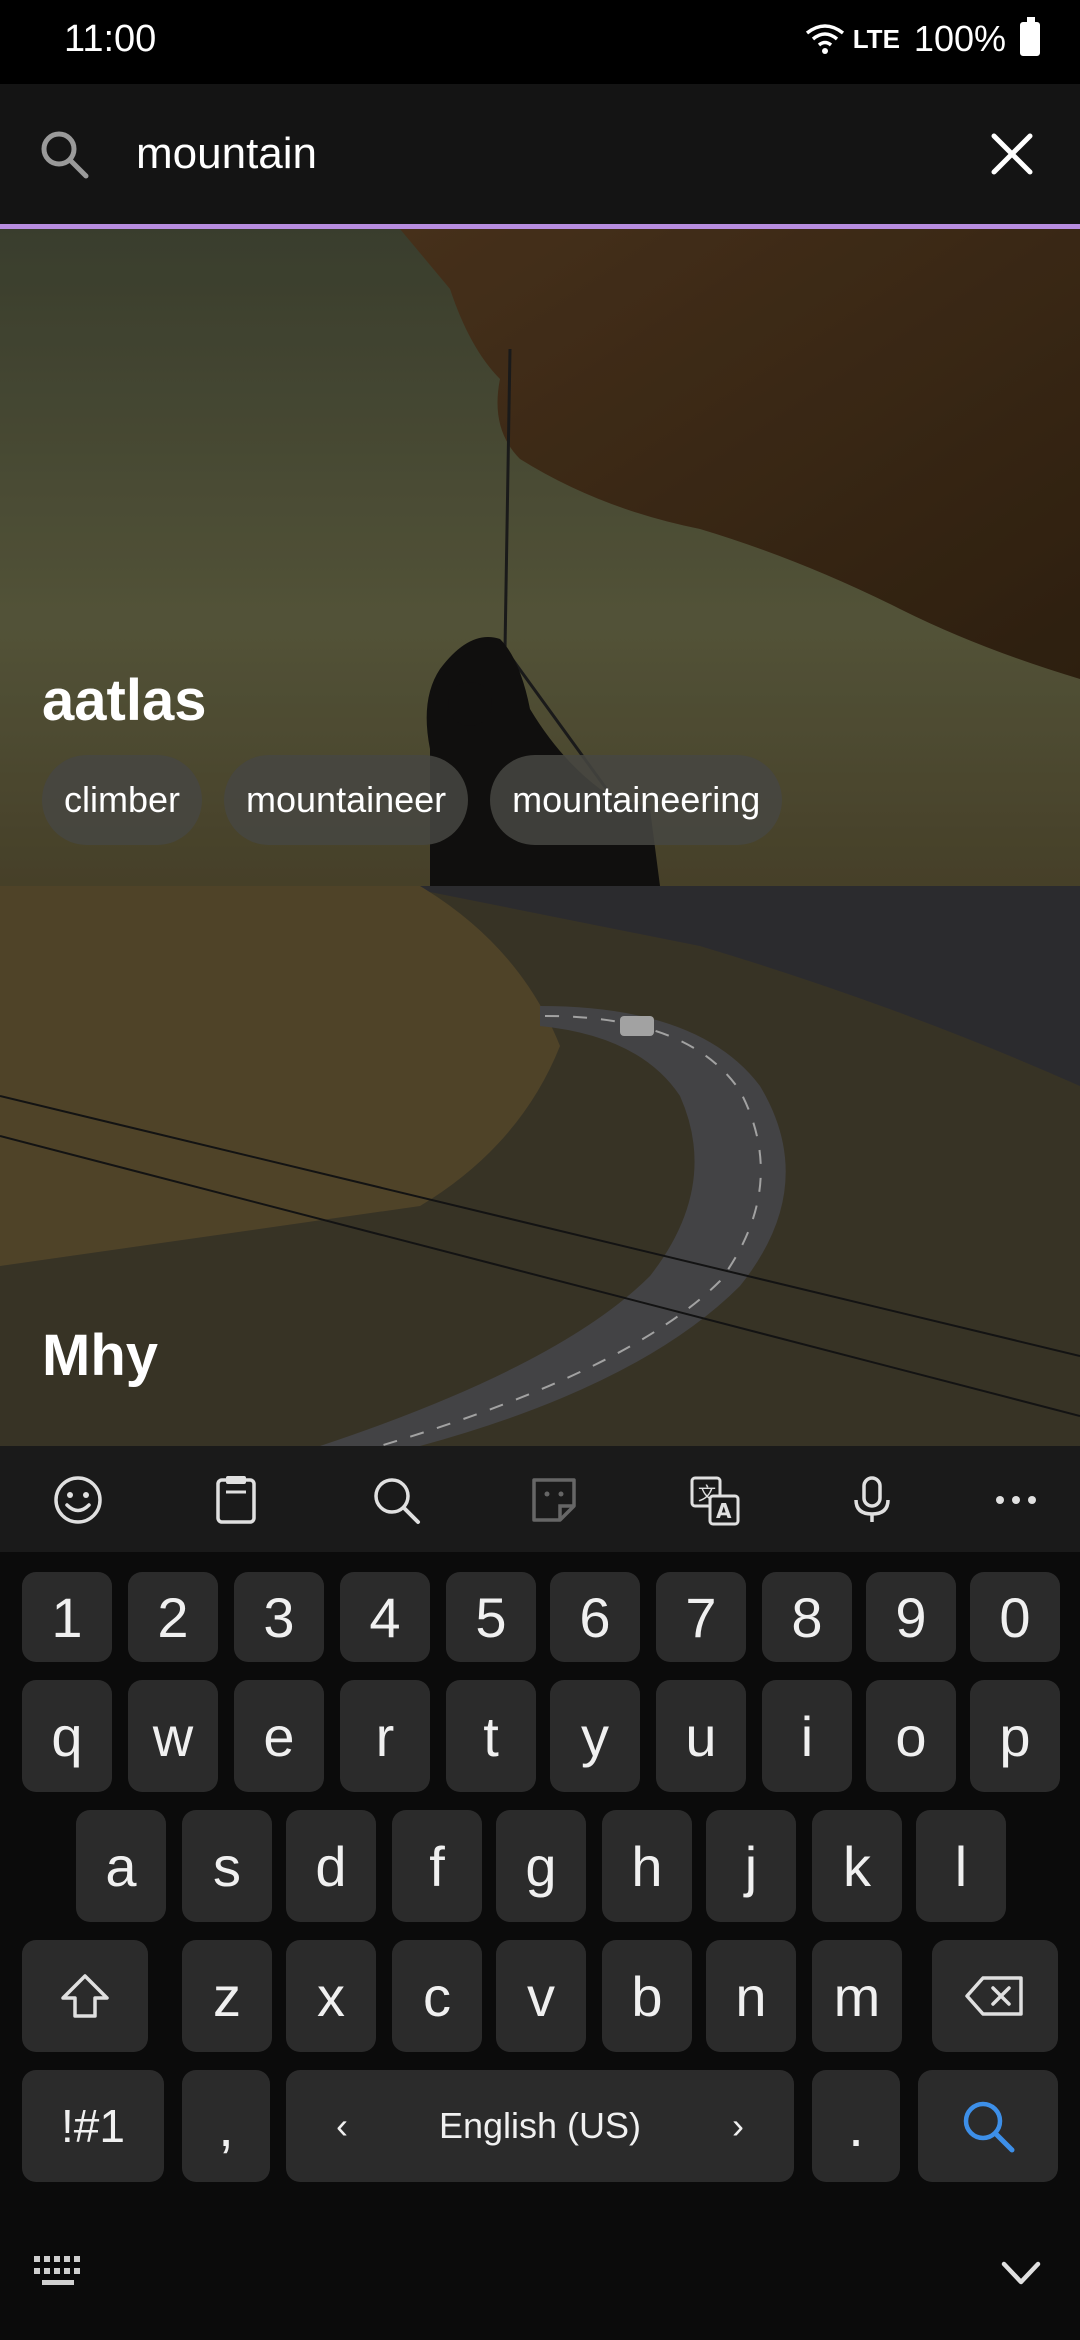 This screenshot has width=1080, height=2340. Describe the element at coordinates (78, 1500) in the screenshot. I see `emoji-icon` at that location.